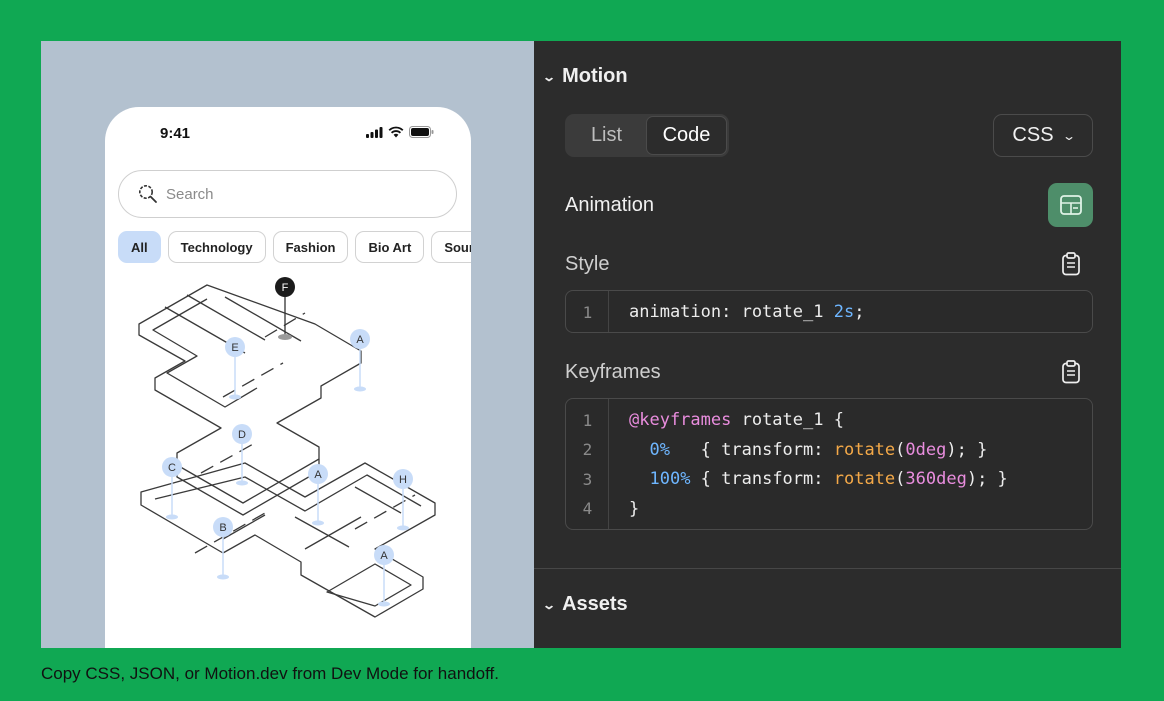 The width and height of the screenshot is (1164, 701). Describe the element at coordinates (587, 479) in the screenshot. I see `line-number: 3` at that location.